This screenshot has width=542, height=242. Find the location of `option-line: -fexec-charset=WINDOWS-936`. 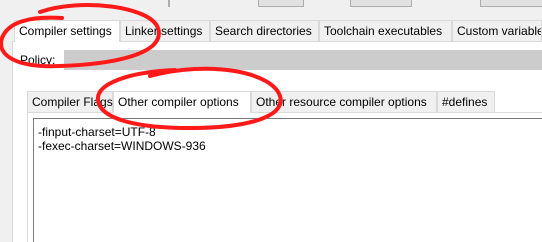

option-line: -fexec-charset=WINDOWS-936 is located at coordinates (122, 146).